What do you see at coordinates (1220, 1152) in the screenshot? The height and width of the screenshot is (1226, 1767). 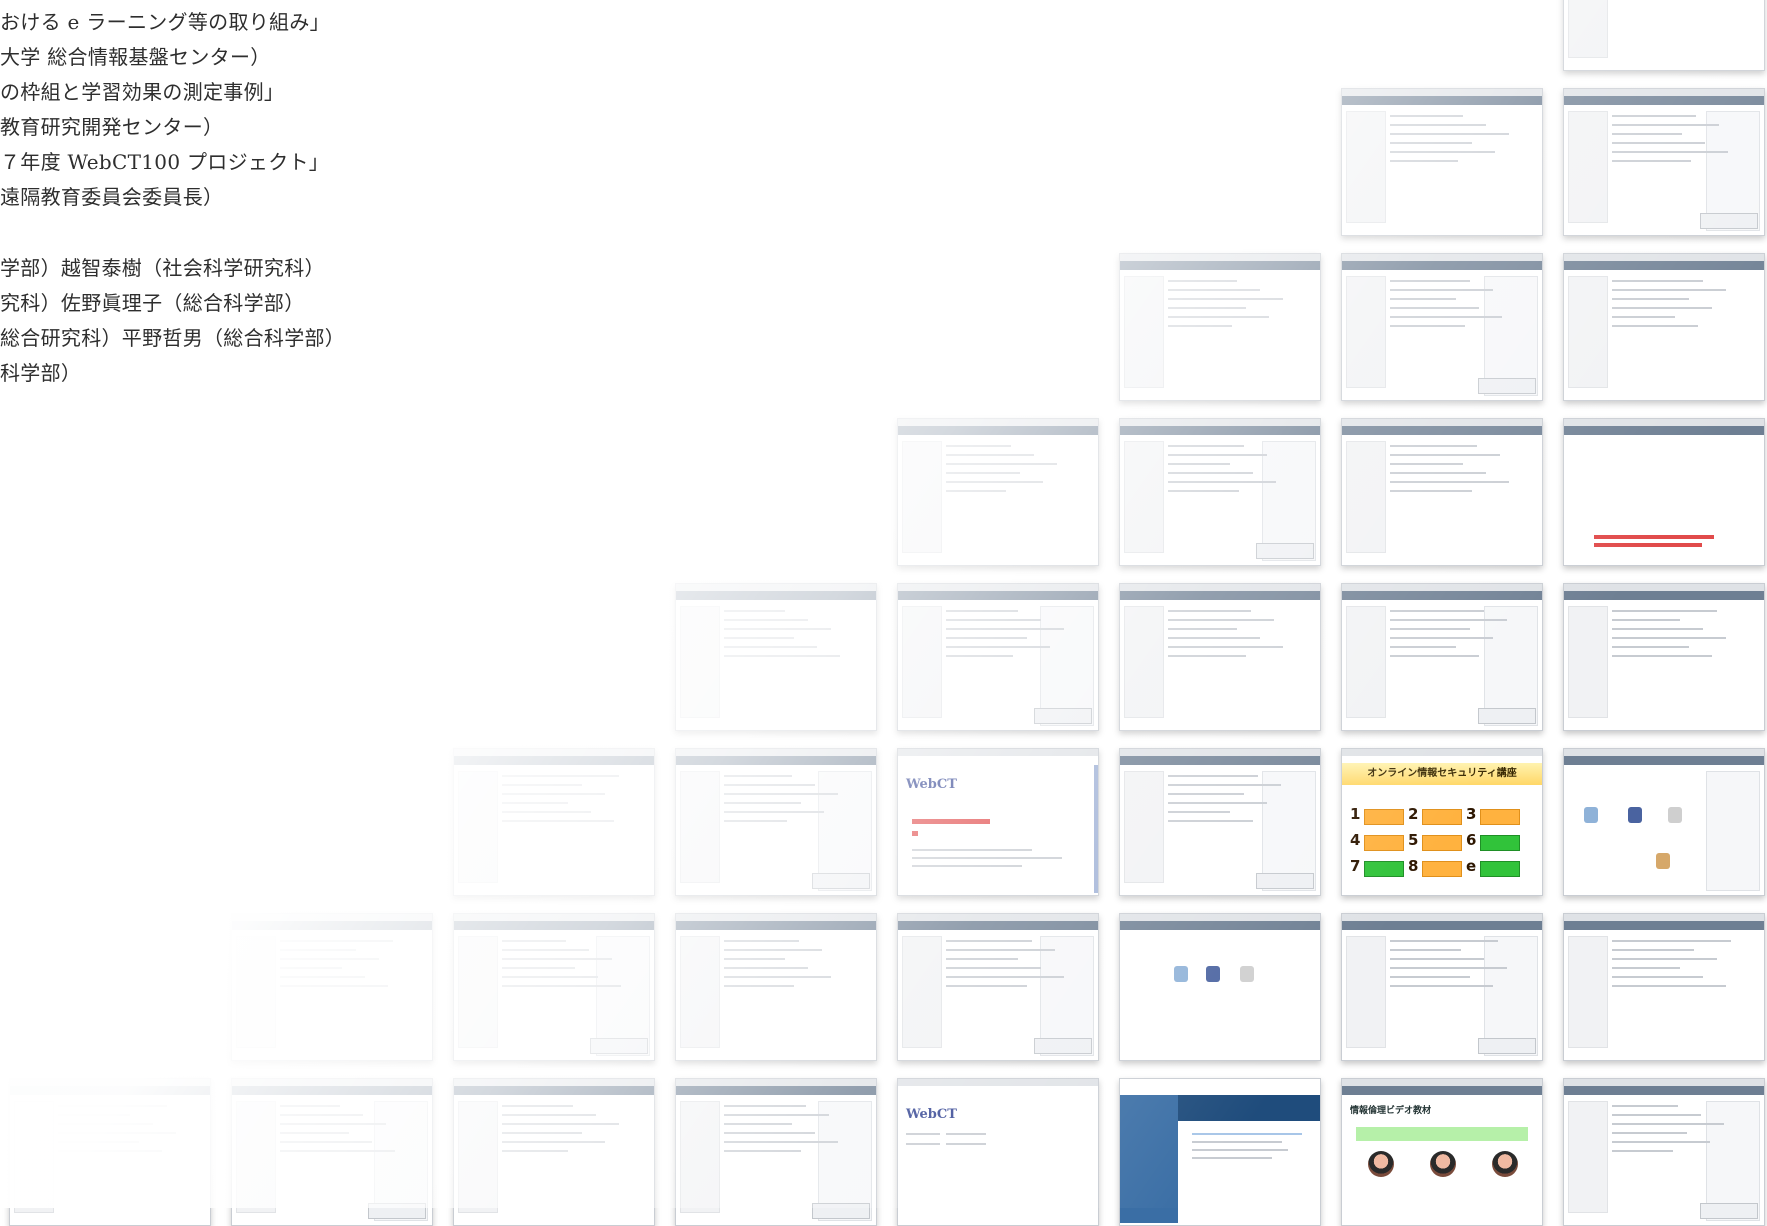 I see `portal-tile` at bounding box center [1220, 1152].